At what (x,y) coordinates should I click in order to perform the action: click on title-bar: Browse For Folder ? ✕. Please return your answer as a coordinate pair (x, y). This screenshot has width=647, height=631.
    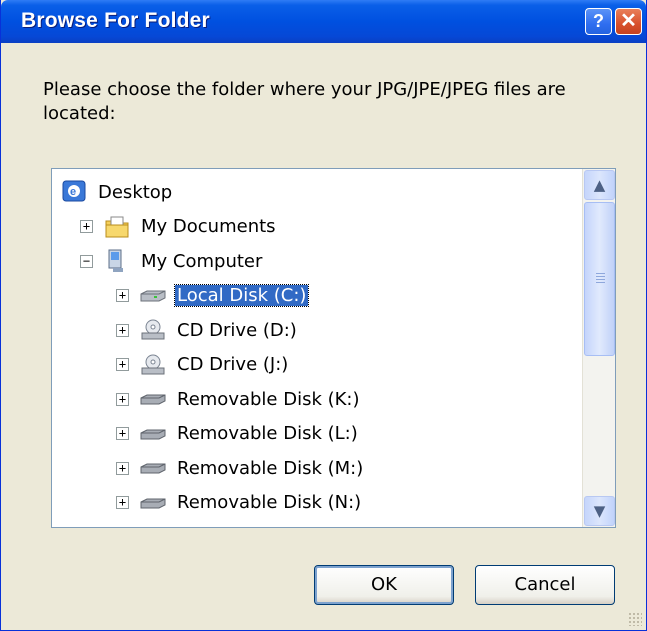
    Looking at the image, I should click on (323, 21).